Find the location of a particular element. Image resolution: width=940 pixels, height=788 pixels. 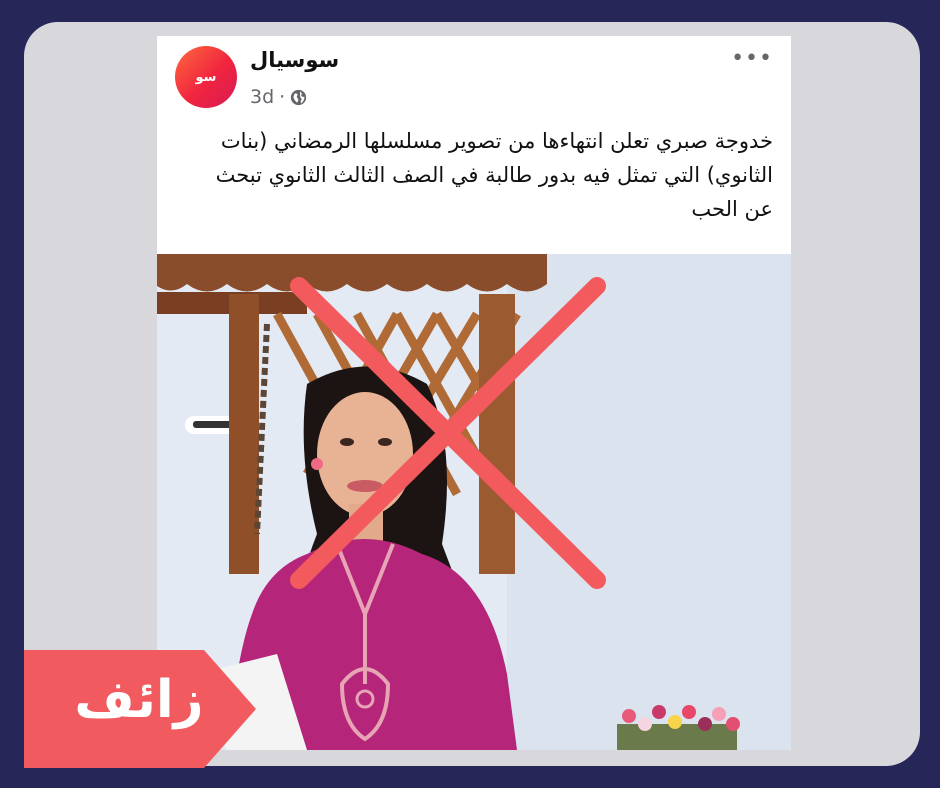

page-name: سوسيال is located at coordinates (294, 60).